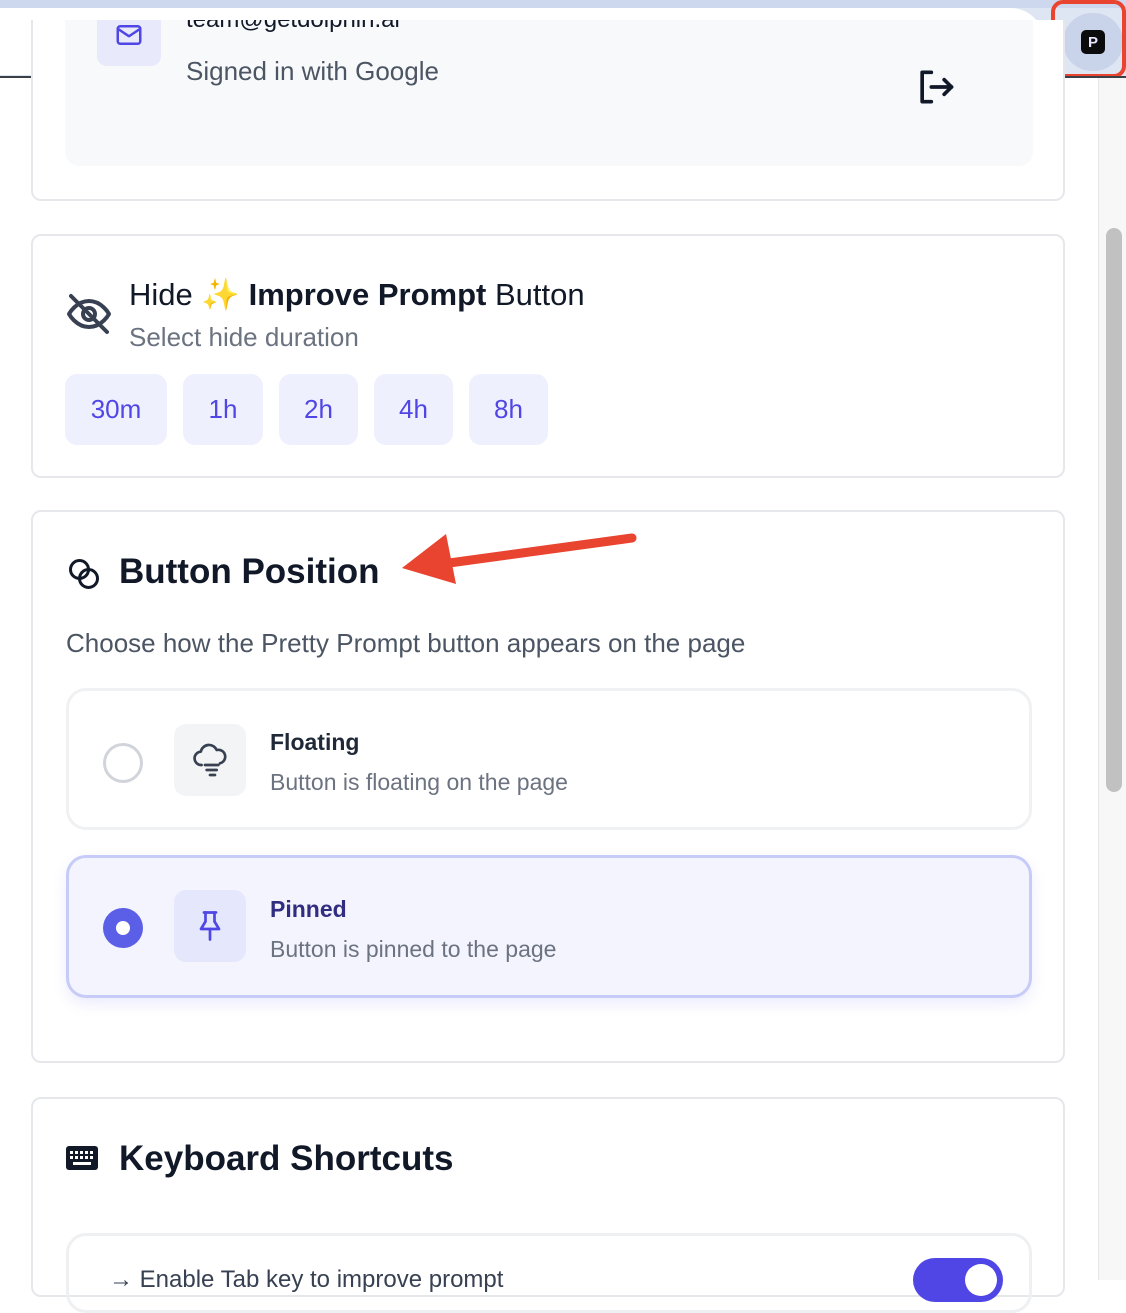 This screenshot has width=1126, height=1313. I want to click on tab-shortcut-toggle, so click(958, 1280).